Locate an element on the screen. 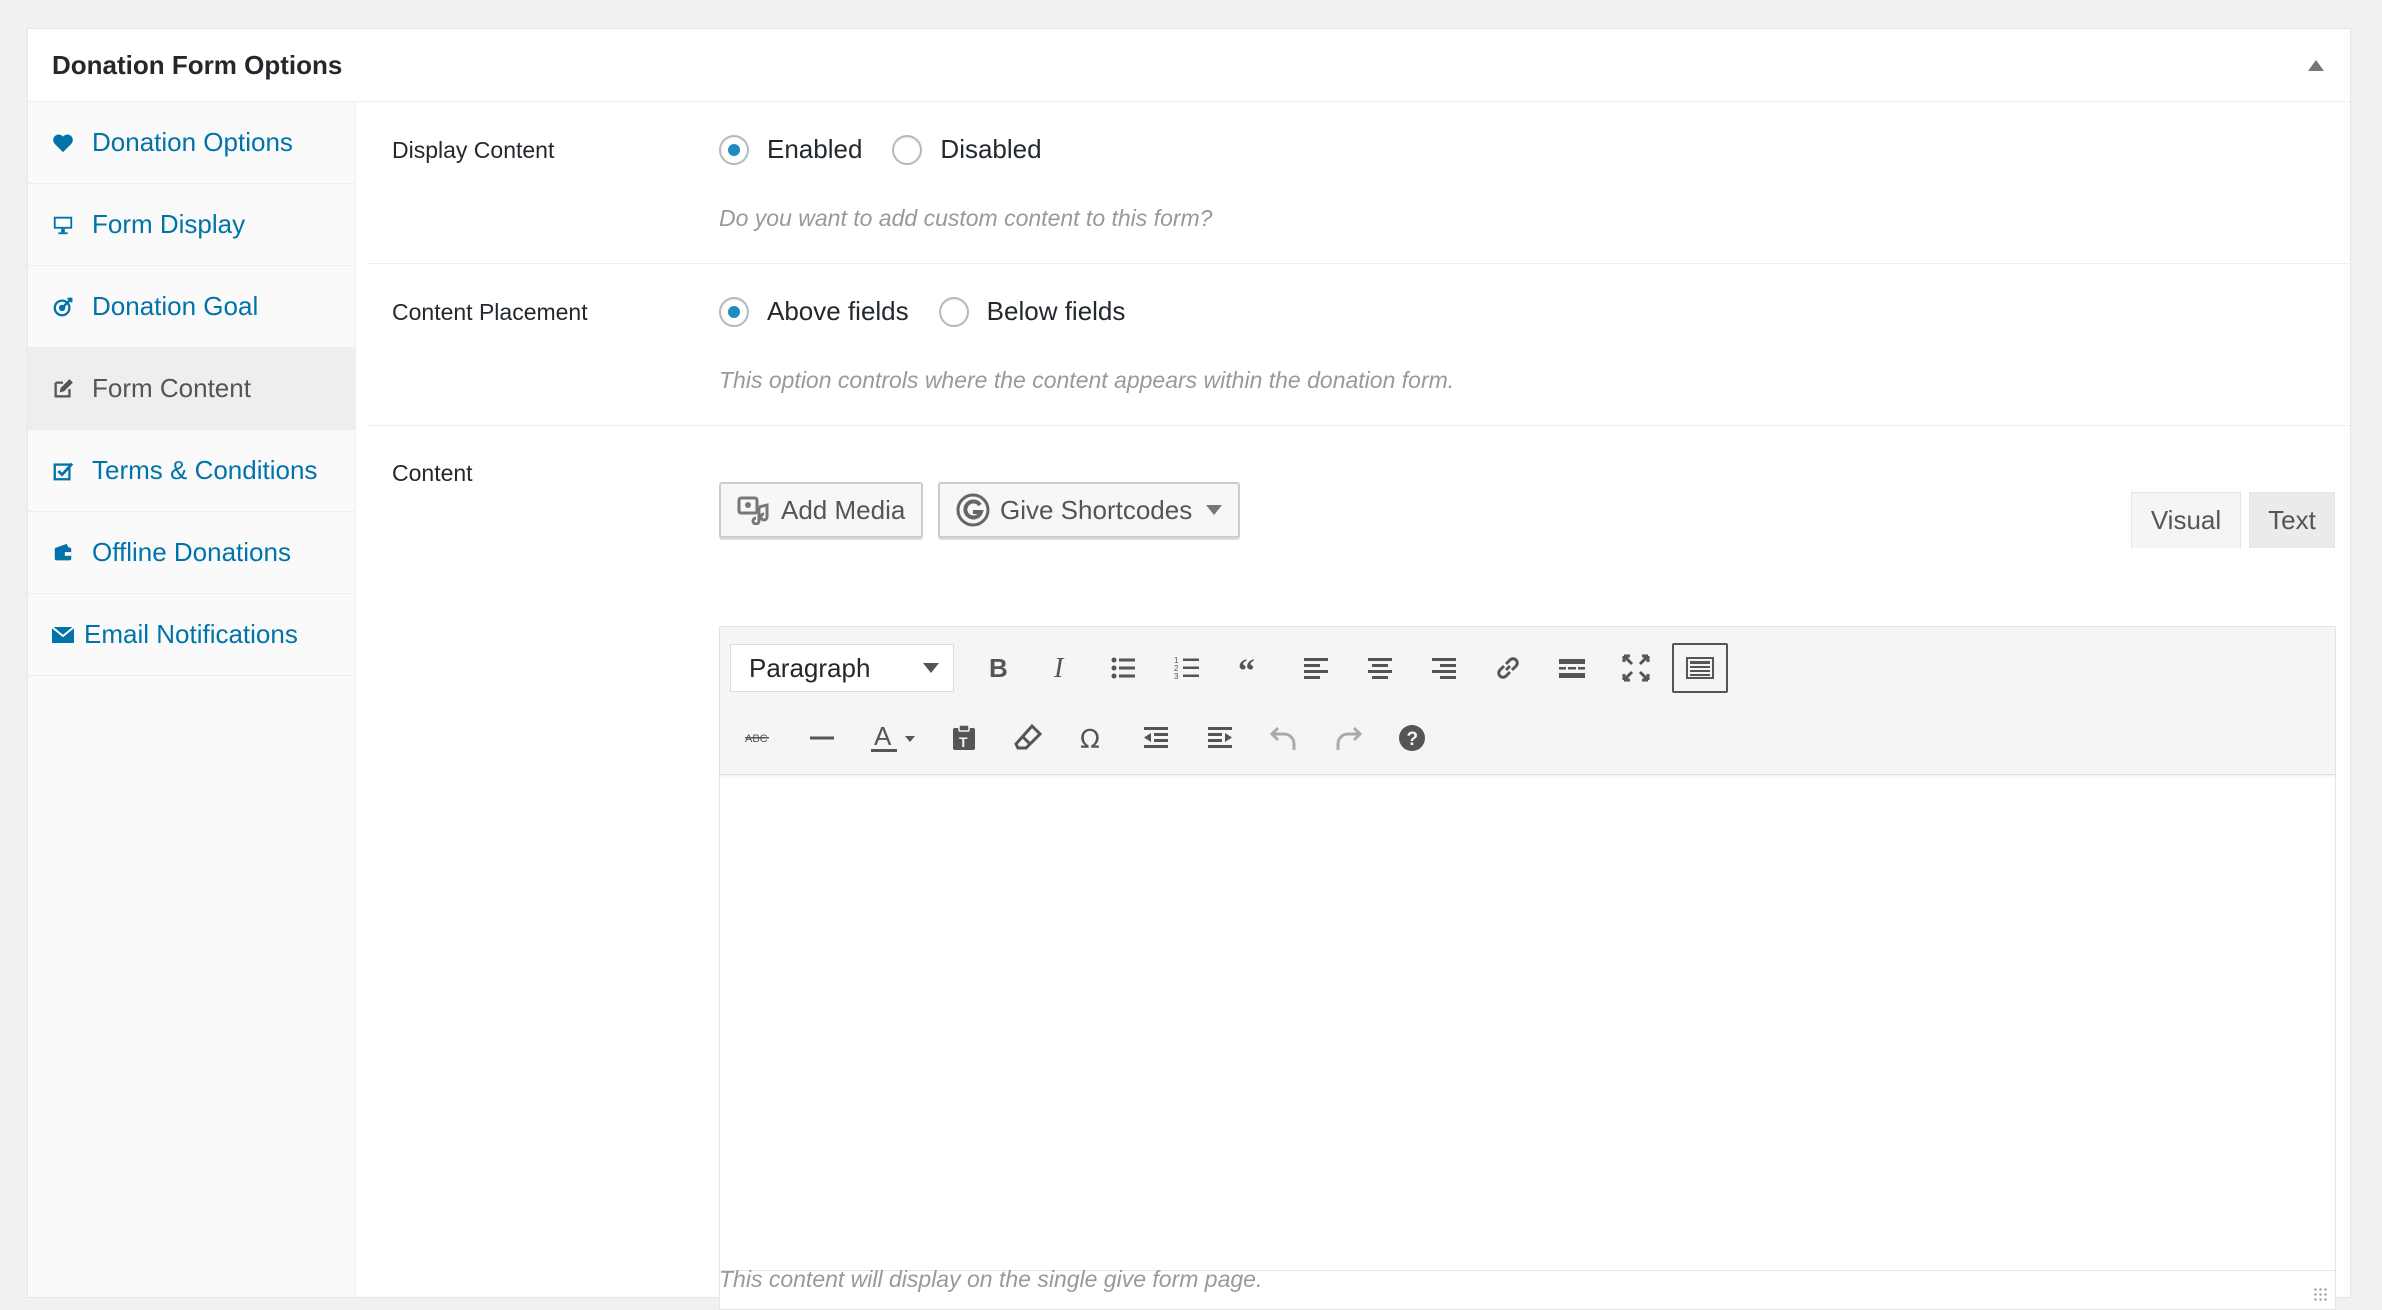 This screenshot has height=1310, width=2382. panel-title: Donation Form Options is located at coordinates (197, 64).